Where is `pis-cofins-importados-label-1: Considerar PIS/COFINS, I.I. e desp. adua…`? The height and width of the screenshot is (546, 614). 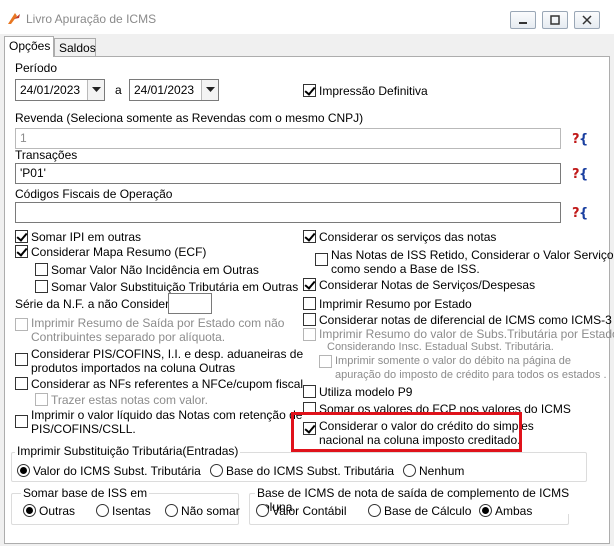
pis-cofins-importados-label-1: Considerar PIS/COFINS, I.I. e desp. adua… is located at coordinates (167, 354).